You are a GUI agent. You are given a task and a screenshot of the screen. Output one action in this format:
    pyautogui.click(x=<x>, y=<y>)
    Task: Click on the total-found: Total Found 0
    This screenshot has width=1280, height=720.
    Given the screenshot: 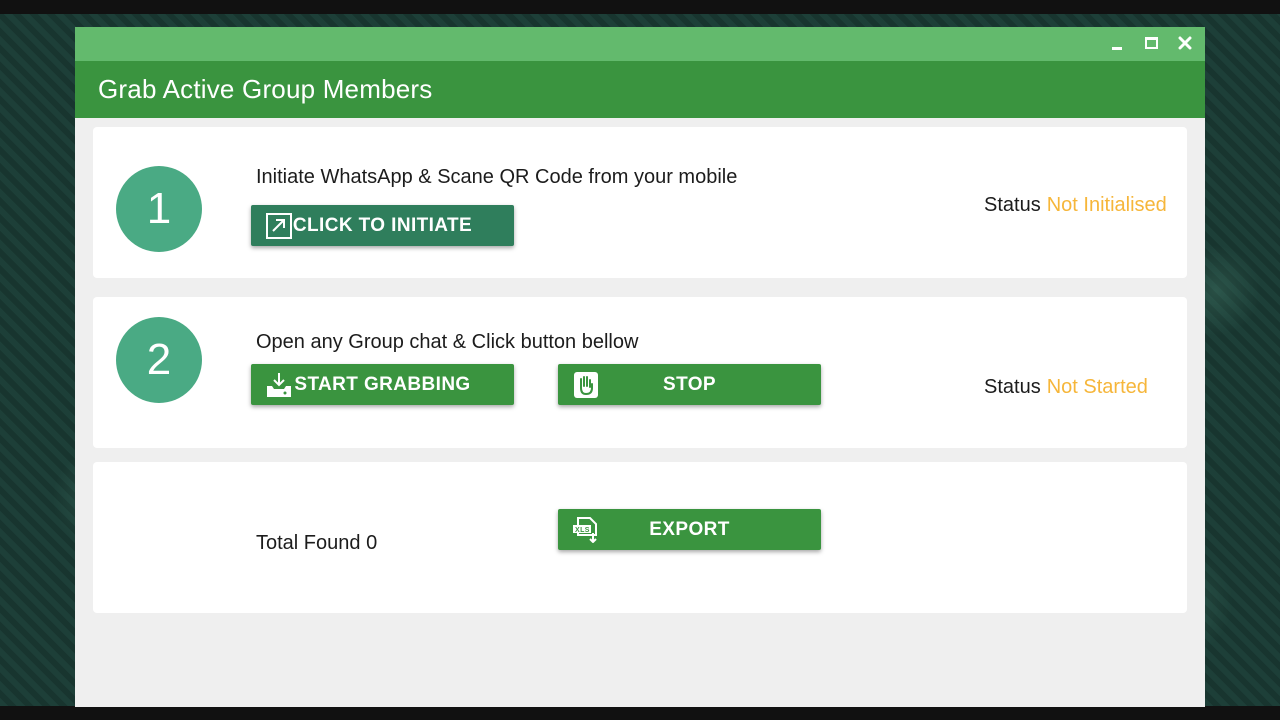 What is the action you would take?
    pyautogui.click(x=317, y=543)
    